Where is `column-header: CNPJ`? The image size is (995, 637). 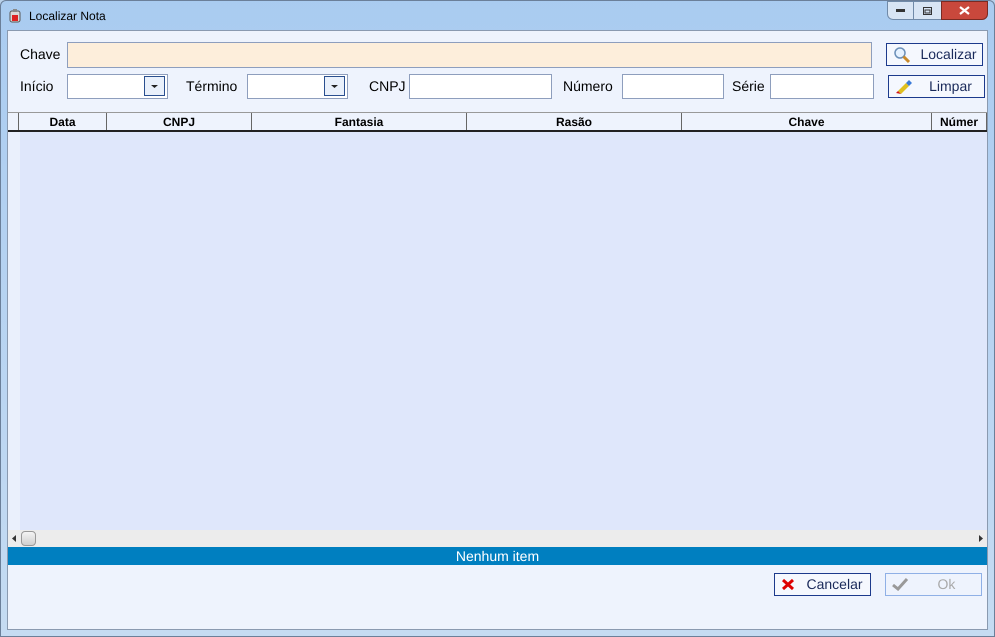
column-header: CNPJ is located at coordinates (179, 121).